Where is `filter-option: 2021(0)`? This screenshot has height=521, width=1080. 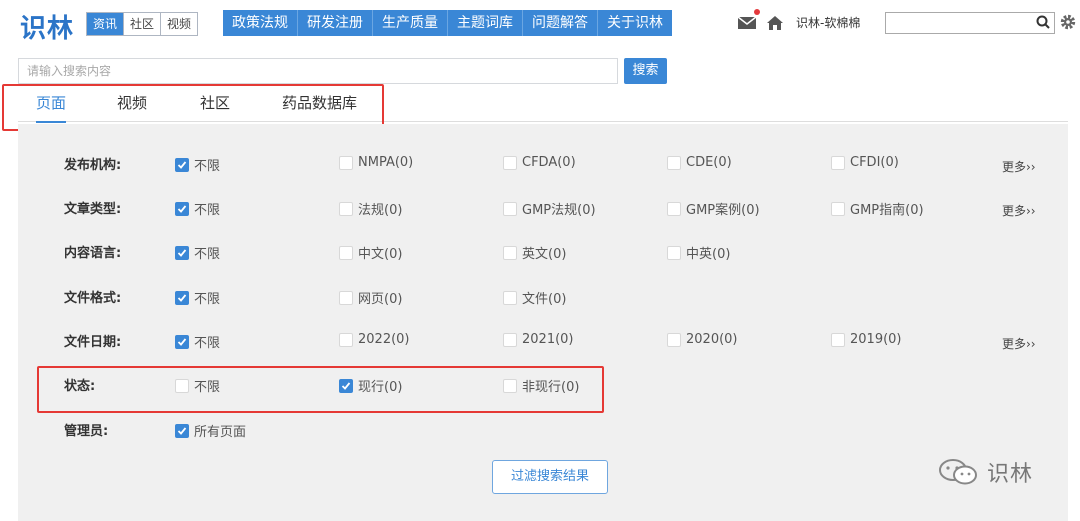 filter-option: 2021(0) is located at coordinates (538, 339).